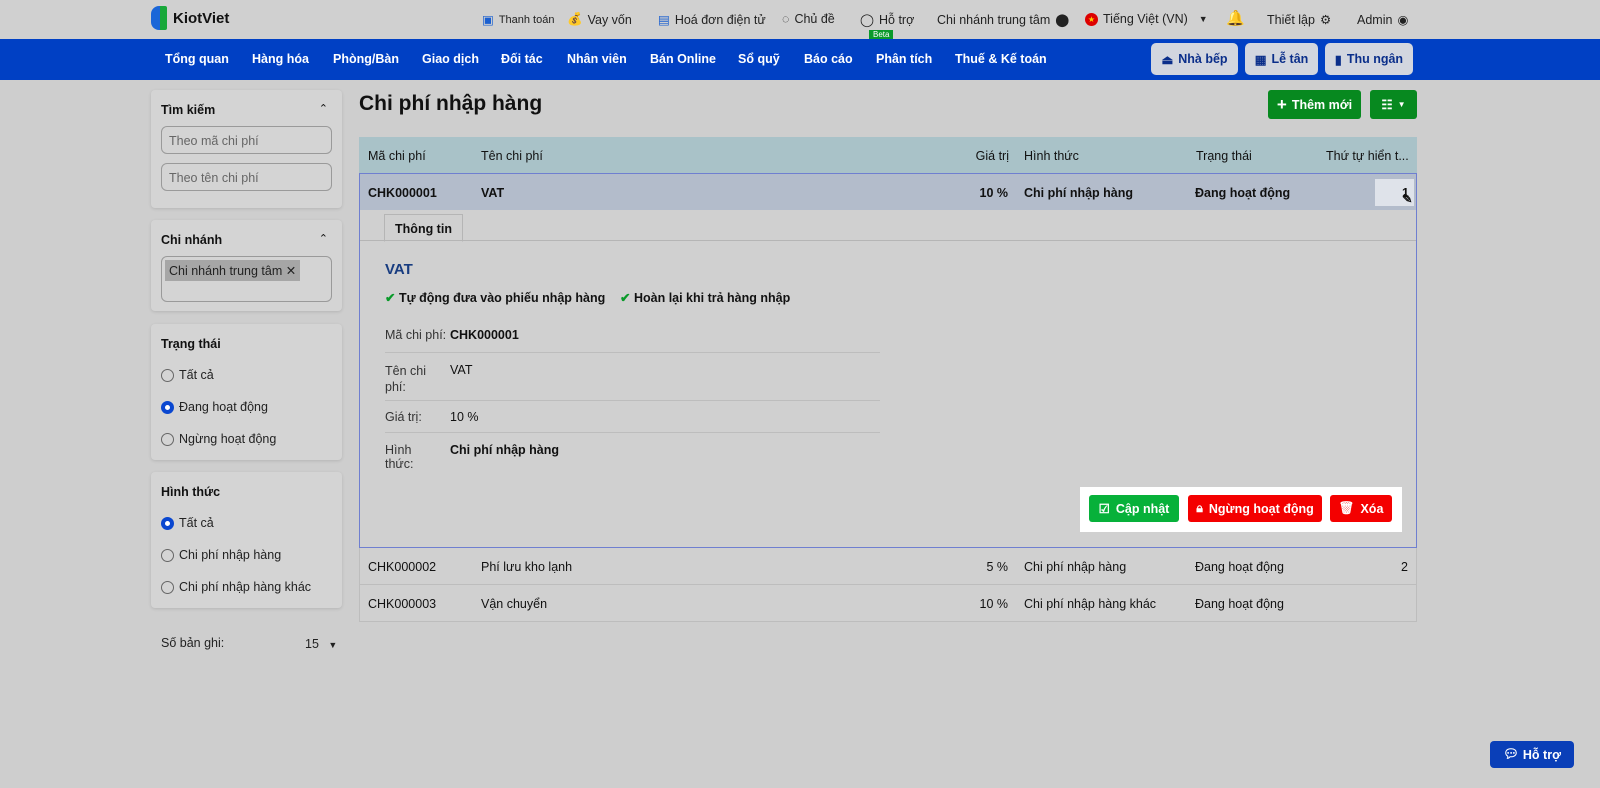 The image size is (1600, 788). Describe the element at coordinates (1361, 508) in the screenshot. I see `delete-button: 🗑︎ Xóa` at that location.